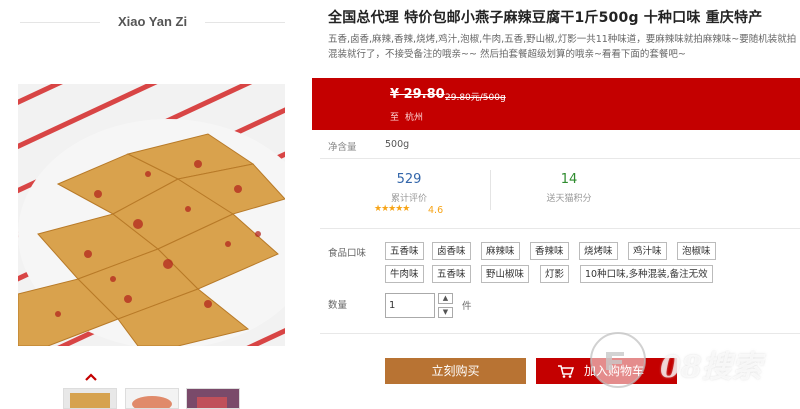  What do you see at coordinates (397, 144) in the screenshot?
I see `net-weight-value: 500g` at bounding box center [397, 144].